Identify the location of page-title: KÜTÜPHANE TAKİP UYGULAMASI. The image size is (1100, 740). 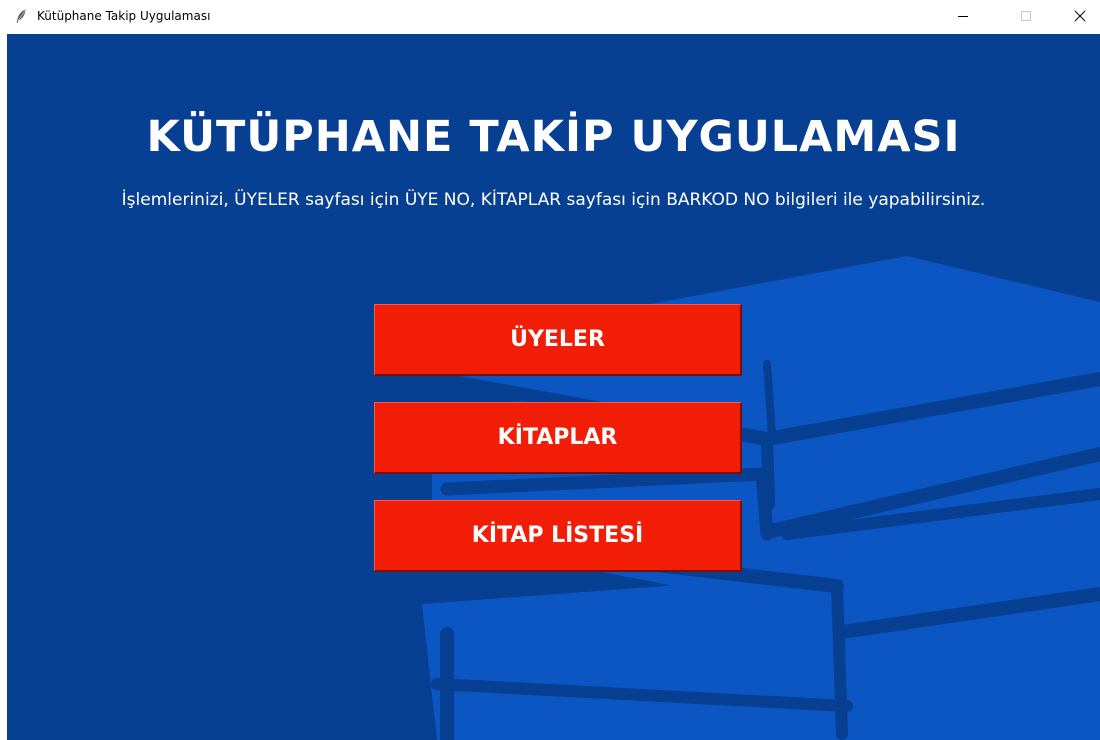
(553, 137).